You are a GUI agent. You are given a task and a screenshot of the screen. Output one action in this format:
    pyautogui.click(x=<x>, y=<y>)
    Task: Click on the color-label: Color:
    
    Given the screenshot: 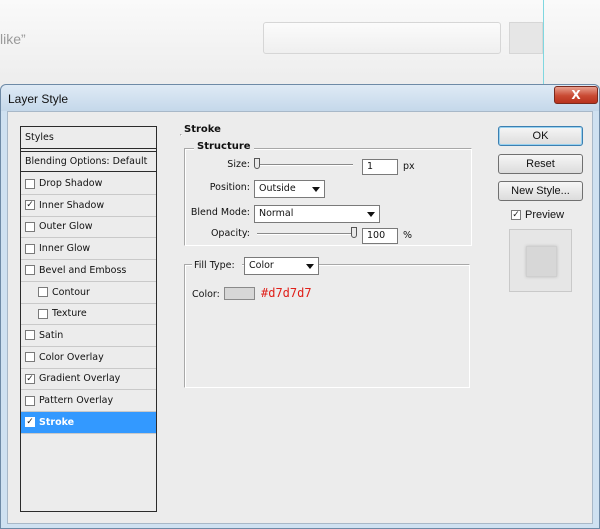 What is the action you would take?
    pyautogui.click(x=206, y=294)
    